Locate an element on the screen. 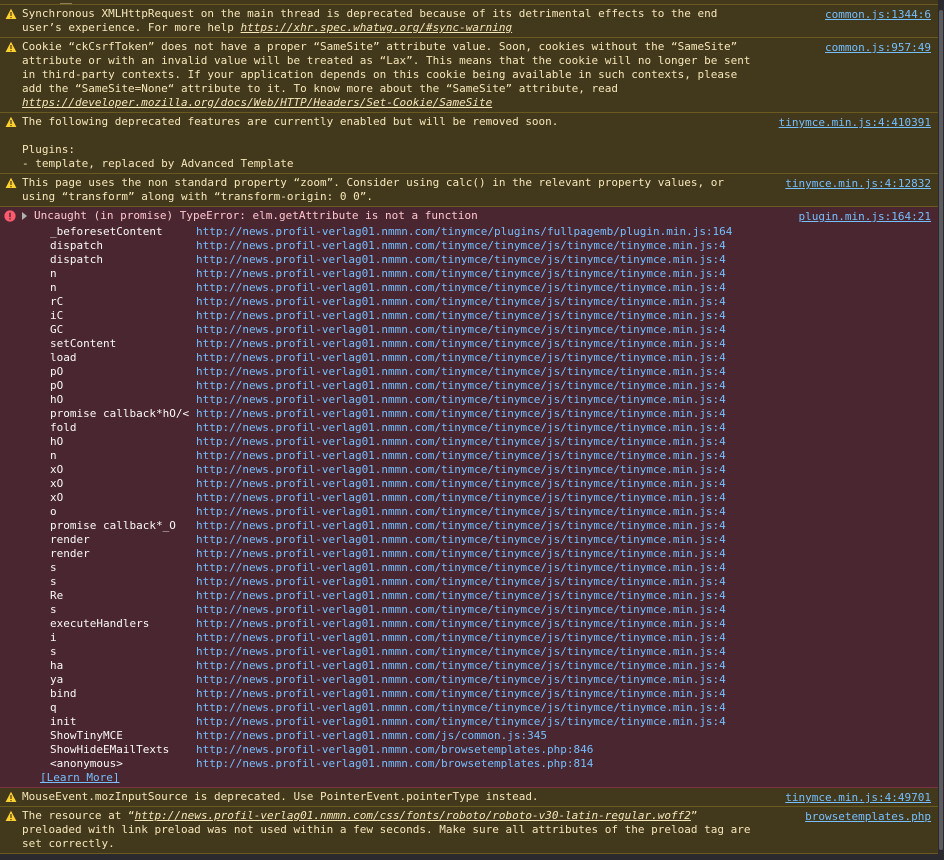 Image resolution: width=944 pixels, height=860 pixels. message-line: Plugins: is located at coordinates (48, 149).